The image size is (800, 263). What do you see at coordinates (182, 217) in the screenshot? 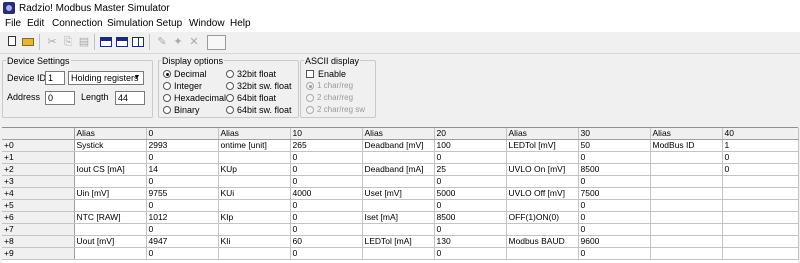
I see `register-value-cell: 1012` at bounding box center [182, 217].